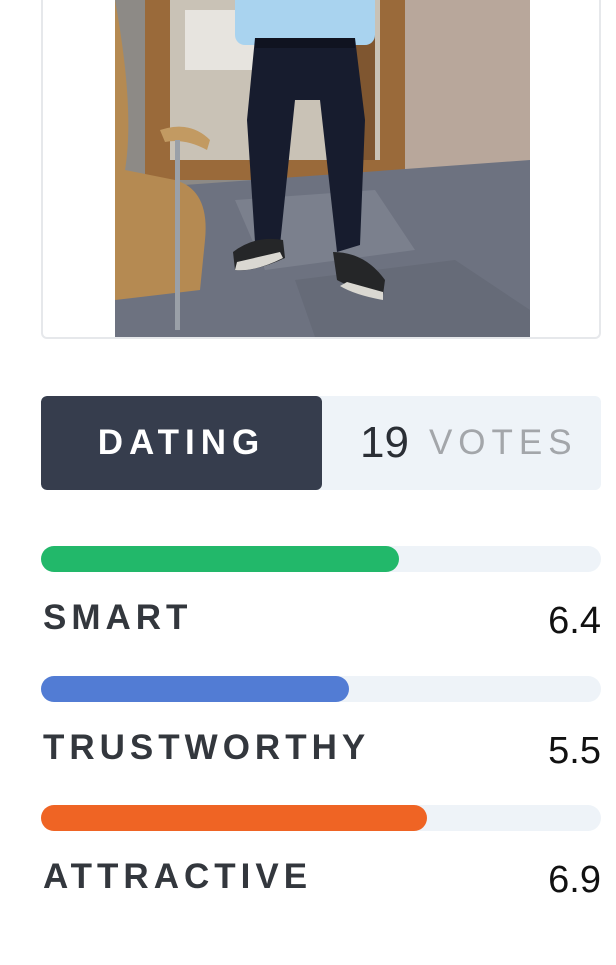 The image size is (616, 965). What do you see at coordinates (574, 880) in the screenshot?
I see `trait-score: 6.9` at bounding box center [574, 880].